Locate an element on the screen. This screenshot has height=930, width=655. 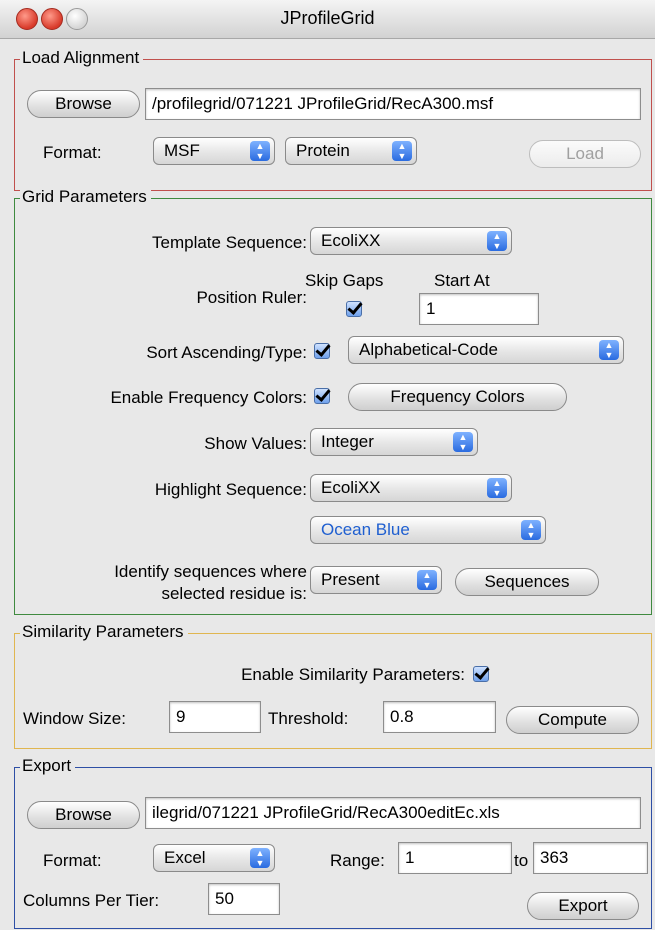
show-values-select: Integer ▲ ▼ is located at coordinates (394, 442).